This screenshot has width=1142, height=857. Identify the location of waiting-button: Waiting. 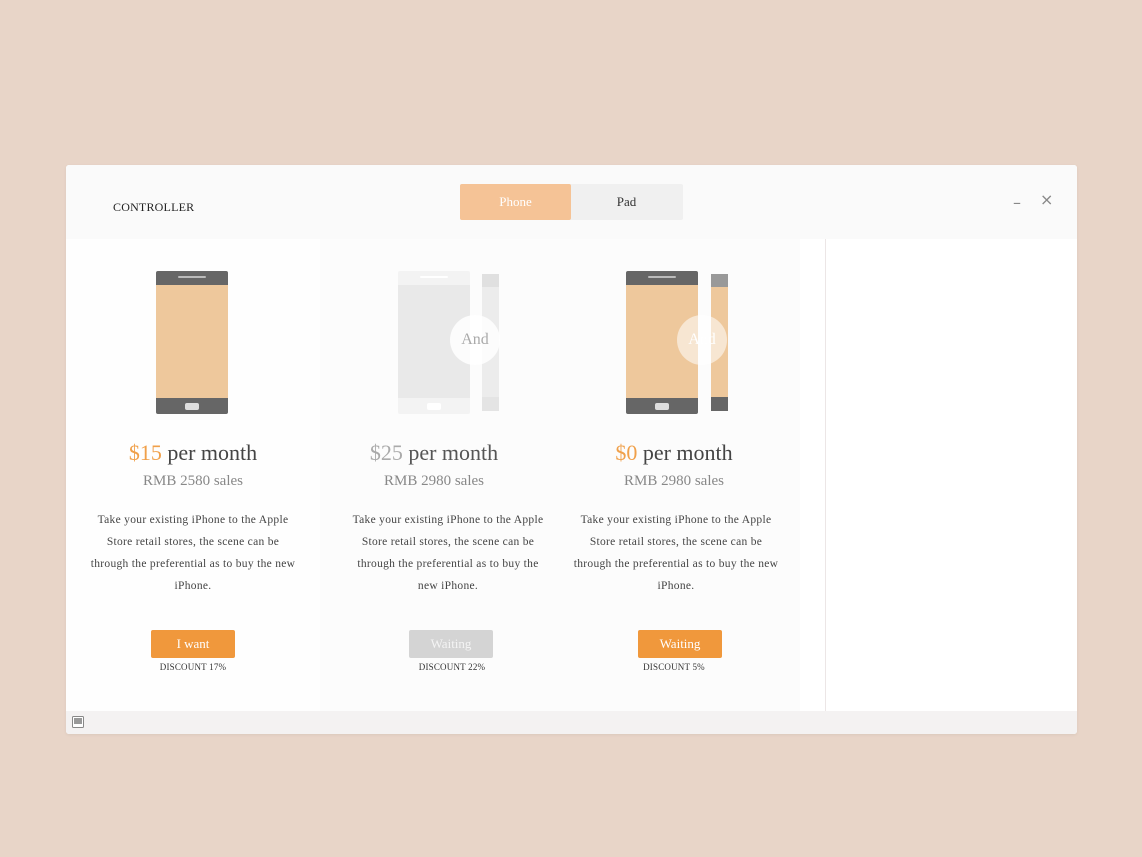
(680, 644).